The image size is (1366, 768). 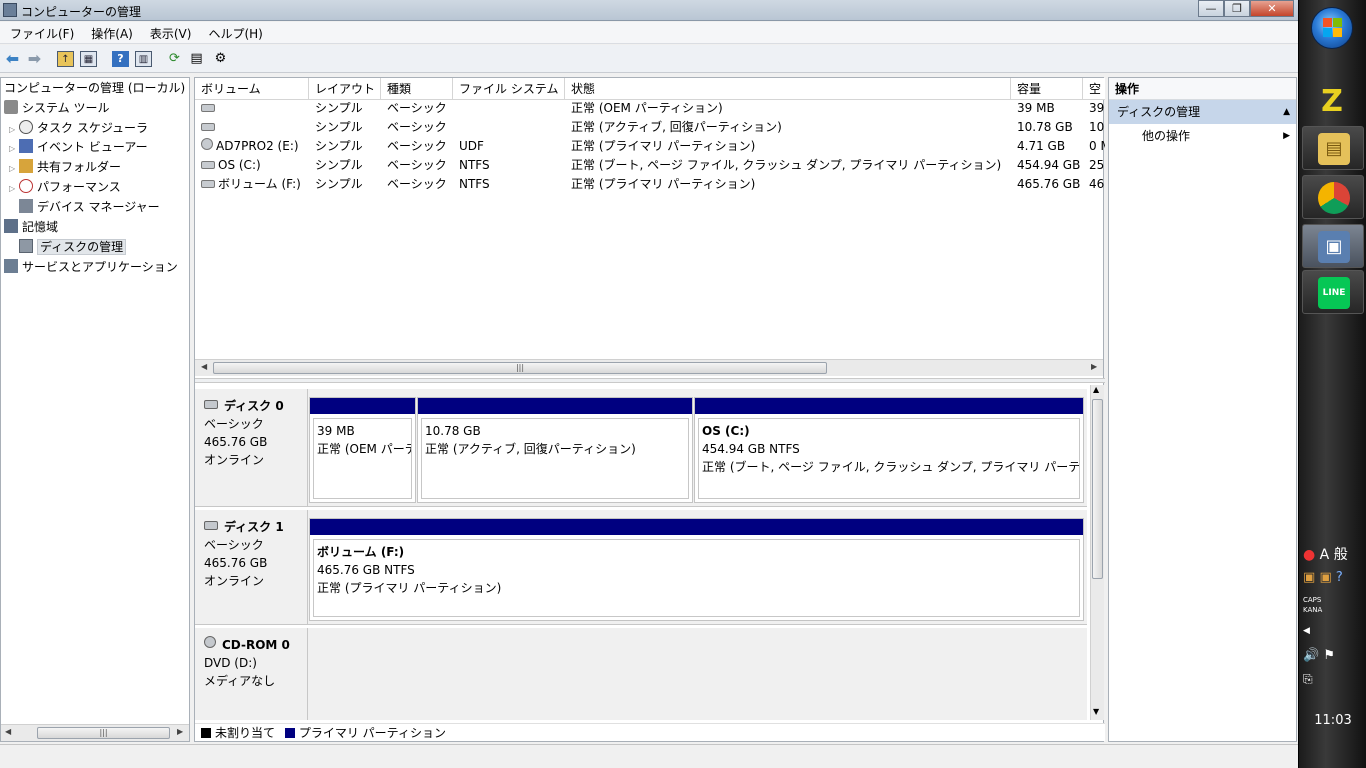 What do you see at coordinates (174, 59) in the screenshot?
I see `refresh-icon: ⟳` at bounding box center [174, 59].